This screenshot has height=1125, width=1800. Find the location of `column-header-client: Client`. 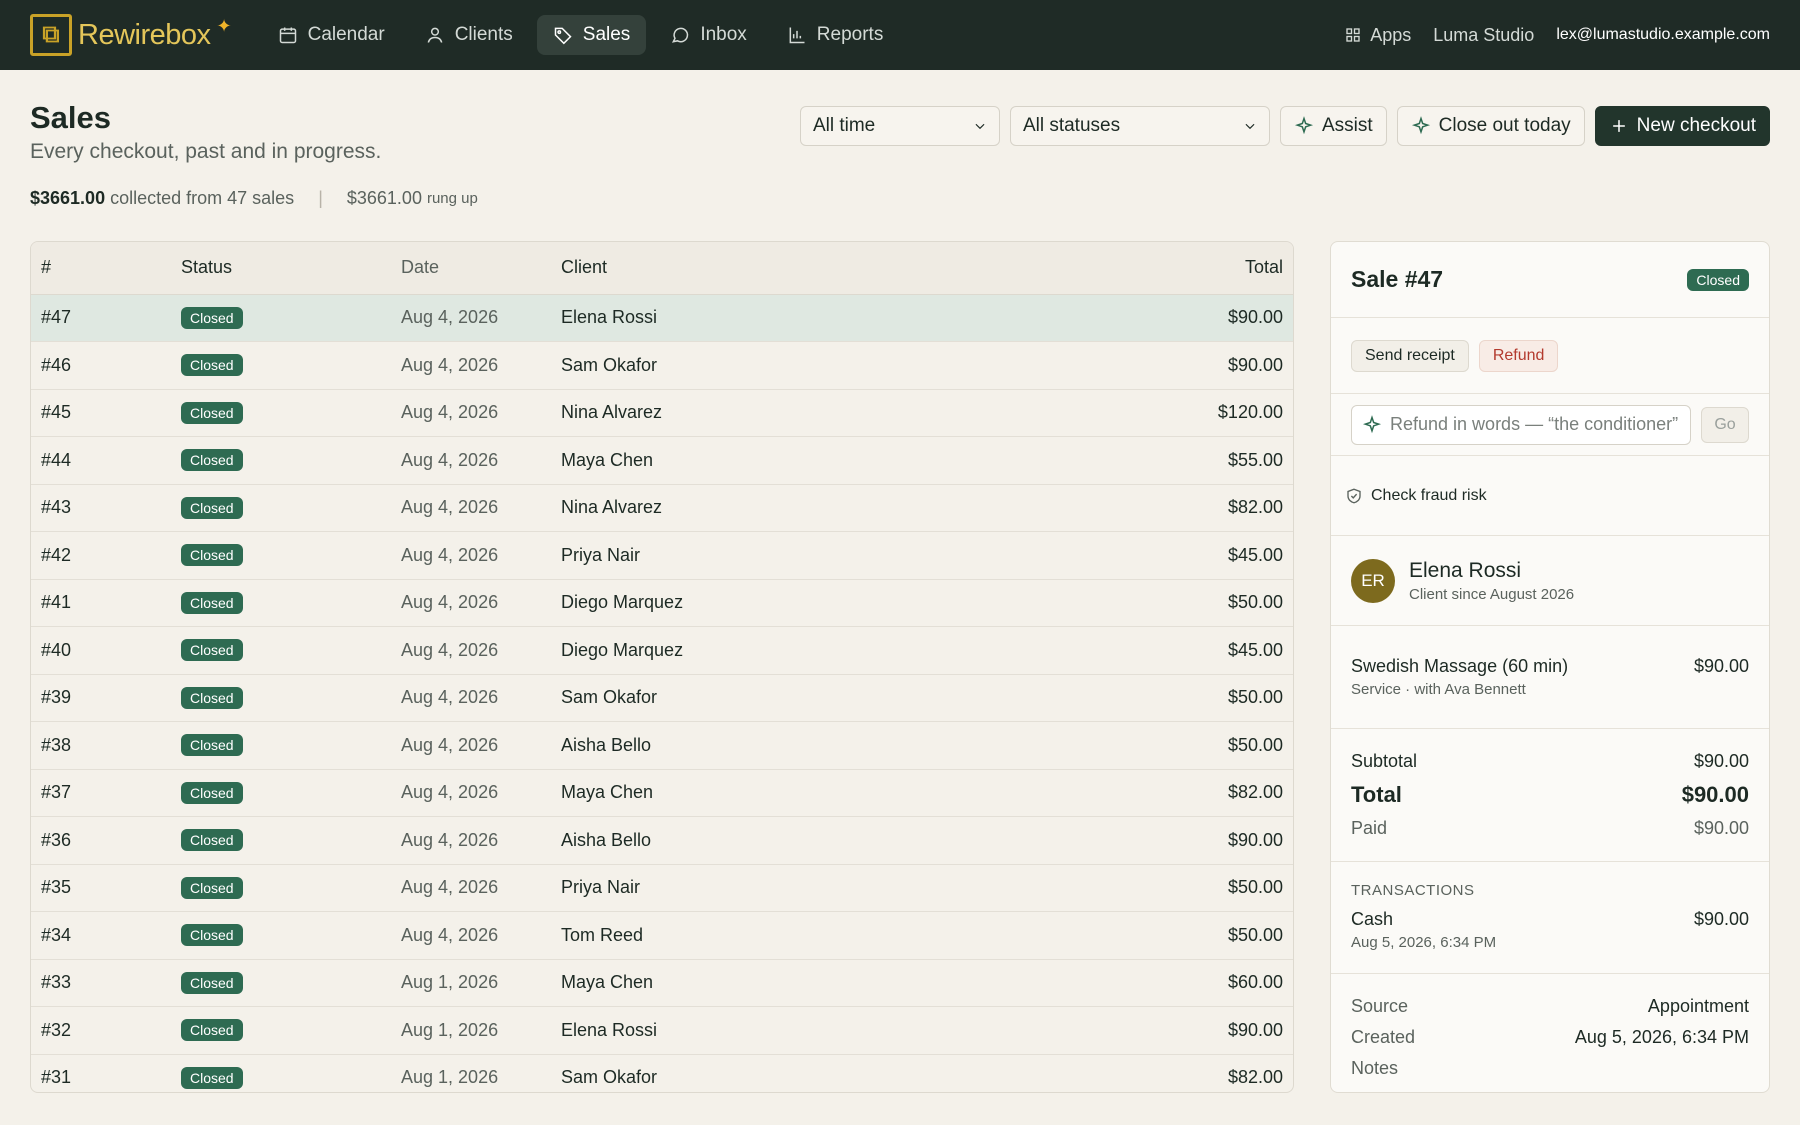

column-header-client: Client is located at coordinates (783, 268).